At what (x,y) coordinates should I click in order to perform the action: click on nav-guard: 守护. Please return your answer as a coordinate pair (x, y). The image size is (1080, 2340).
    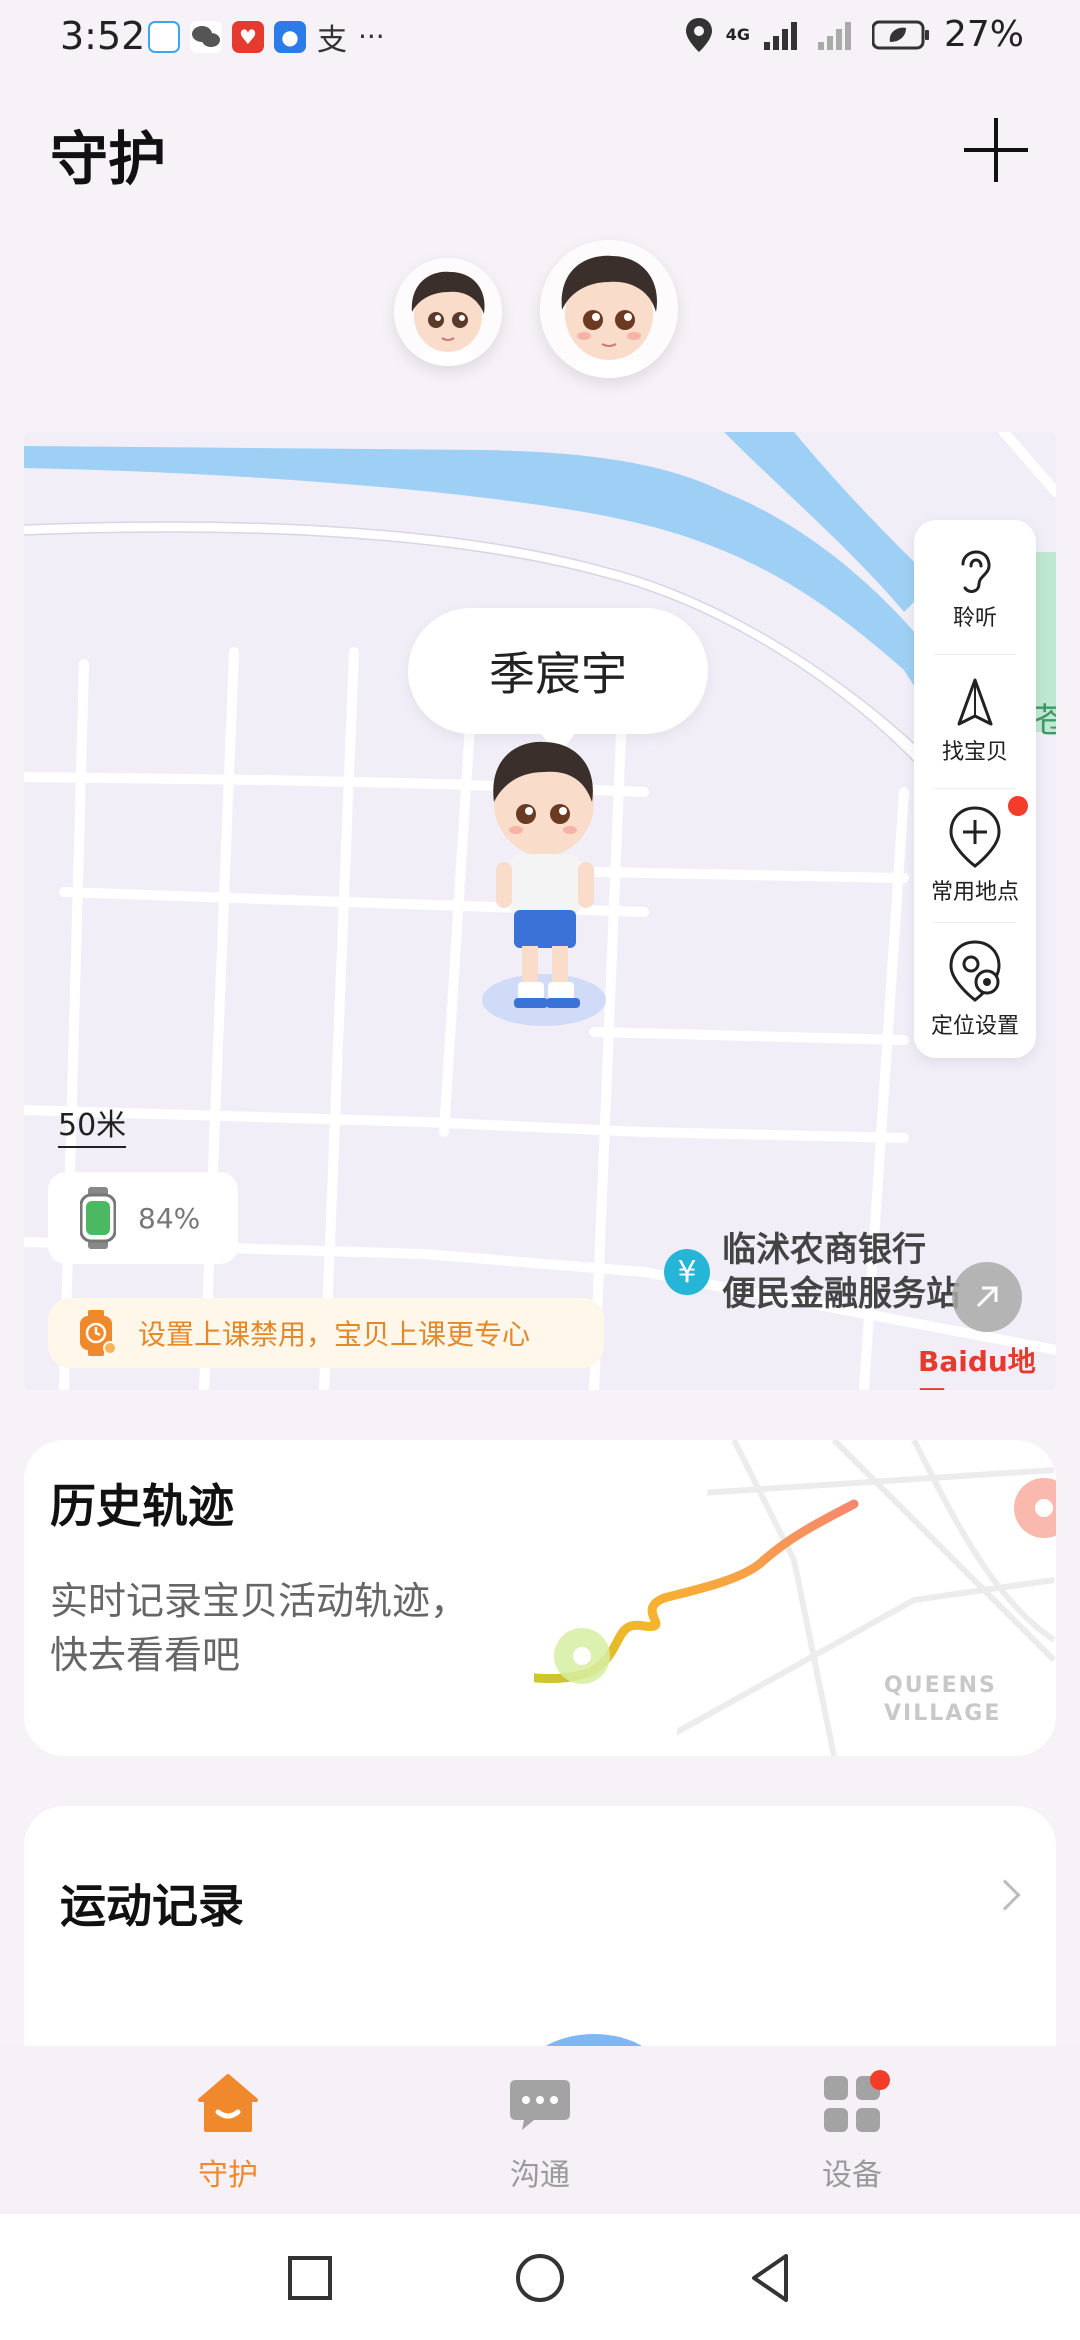
    Looking at the image, I should click on (228, 2130).